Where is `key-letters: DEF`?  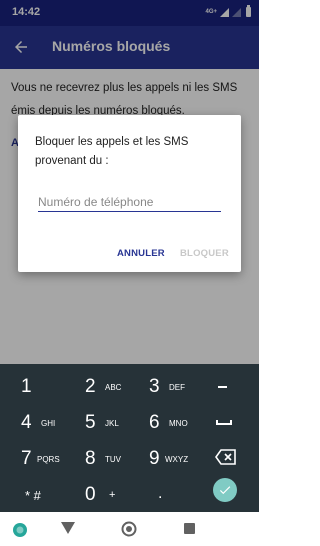 key-letters: DEF is located at coordinates (177, 387).